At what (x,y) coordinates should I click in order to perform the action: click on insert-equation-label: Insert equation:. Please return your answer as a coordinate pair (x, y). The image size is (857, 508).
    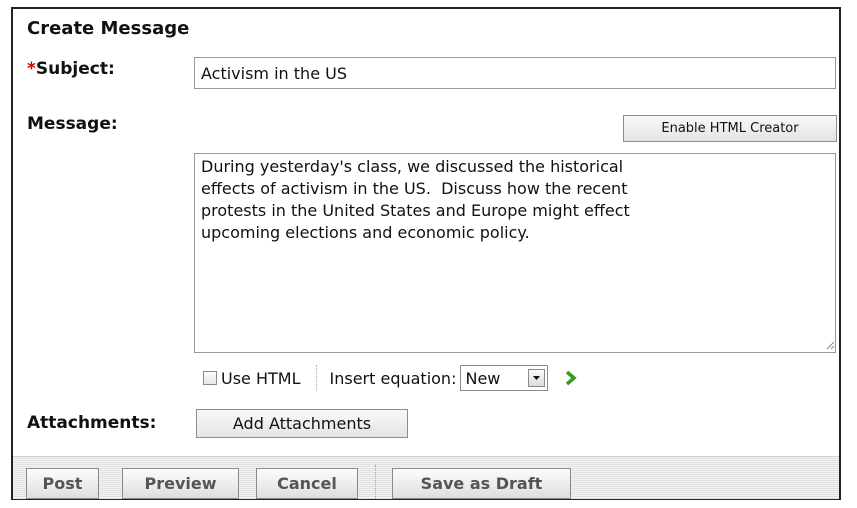
    Looking at the image, I should click on (393, 378).